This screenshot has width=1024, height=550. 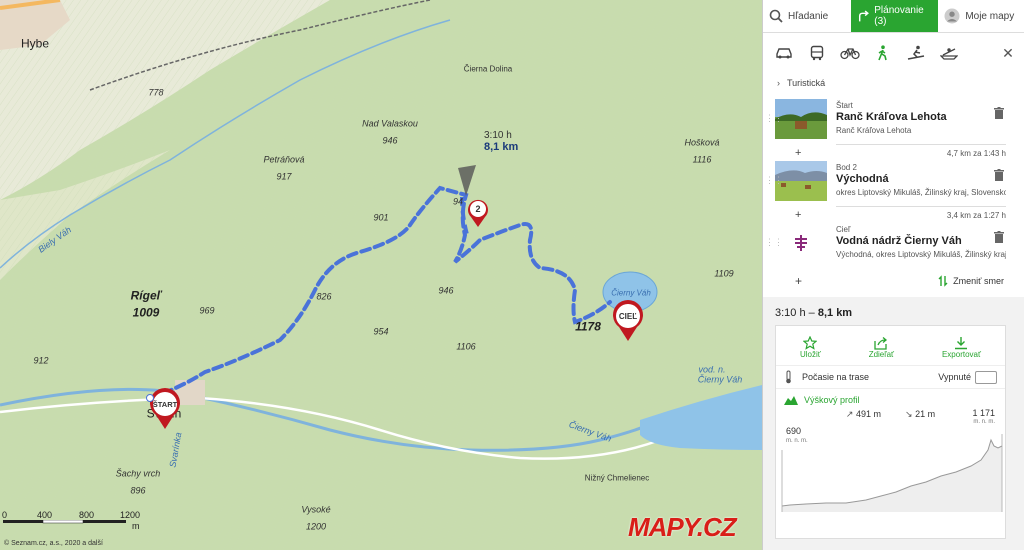 What do you see at coordinates (466, 346) in the screenshot?
I see `peak-1106: 1106` at bounding box center [466, 346].